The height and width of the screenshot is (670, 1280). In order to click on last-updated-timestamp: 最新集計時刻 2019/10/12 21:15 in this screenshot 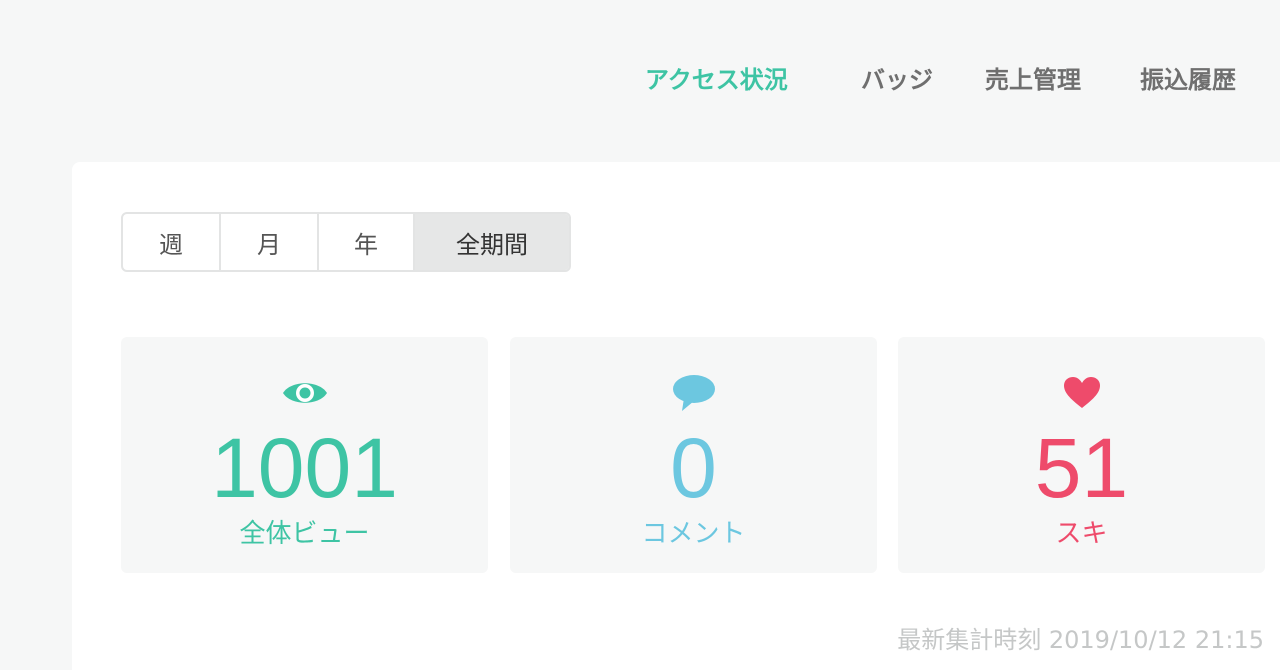, I will do `click(1080, 640)`.